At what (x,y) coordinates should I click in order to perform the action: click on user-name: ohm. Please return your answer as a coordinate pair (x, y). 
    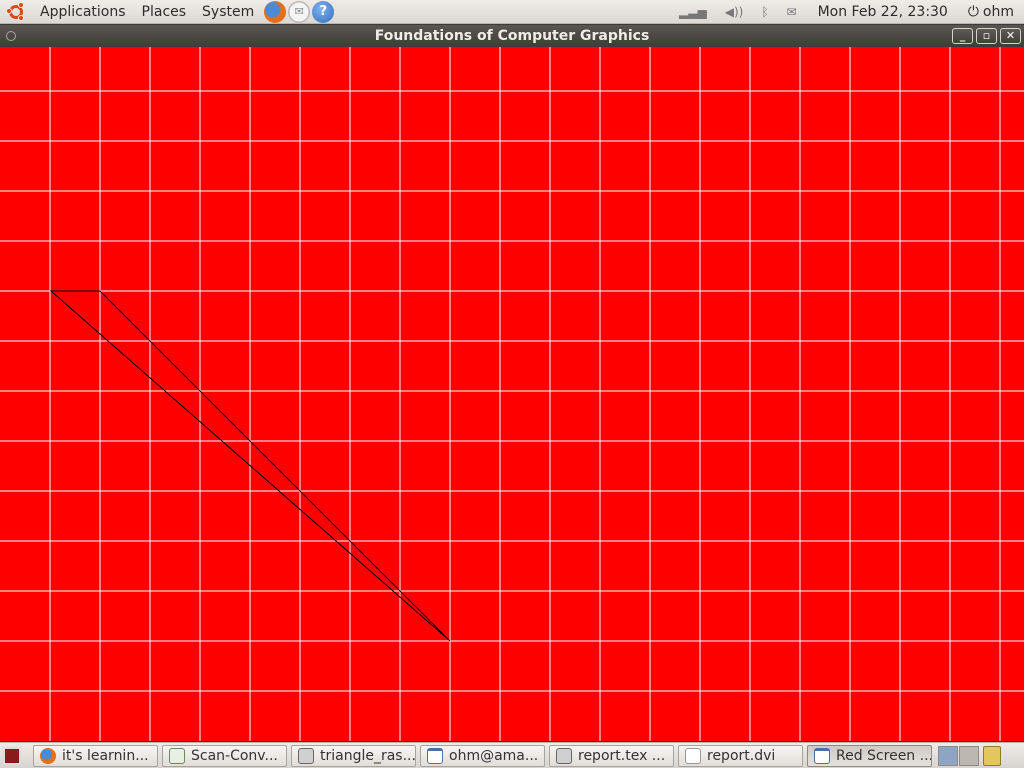
    Looking at the image, I should click on (998, 11).